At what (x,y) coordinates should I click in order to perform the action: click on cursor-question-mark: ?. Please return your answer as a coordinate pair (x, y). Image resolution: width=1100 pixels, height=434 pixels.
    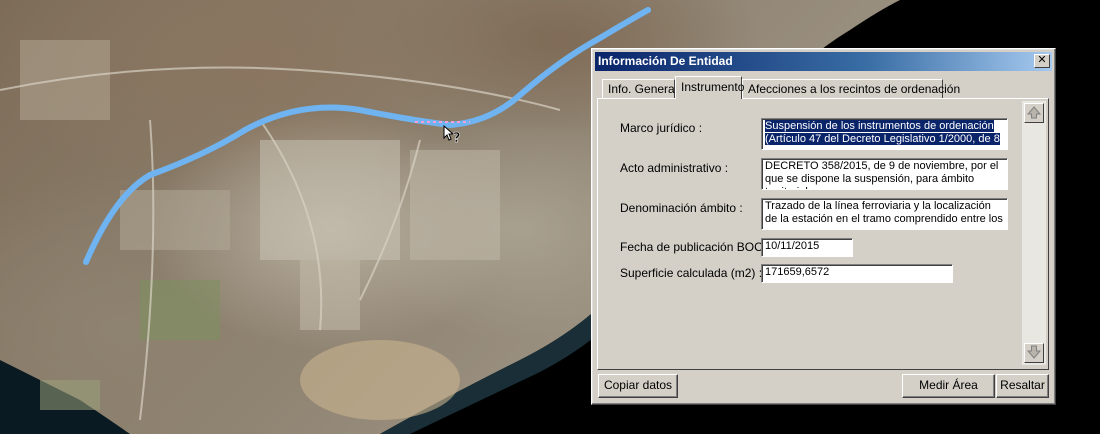
    Looking at the image, I should click on (457, 138).